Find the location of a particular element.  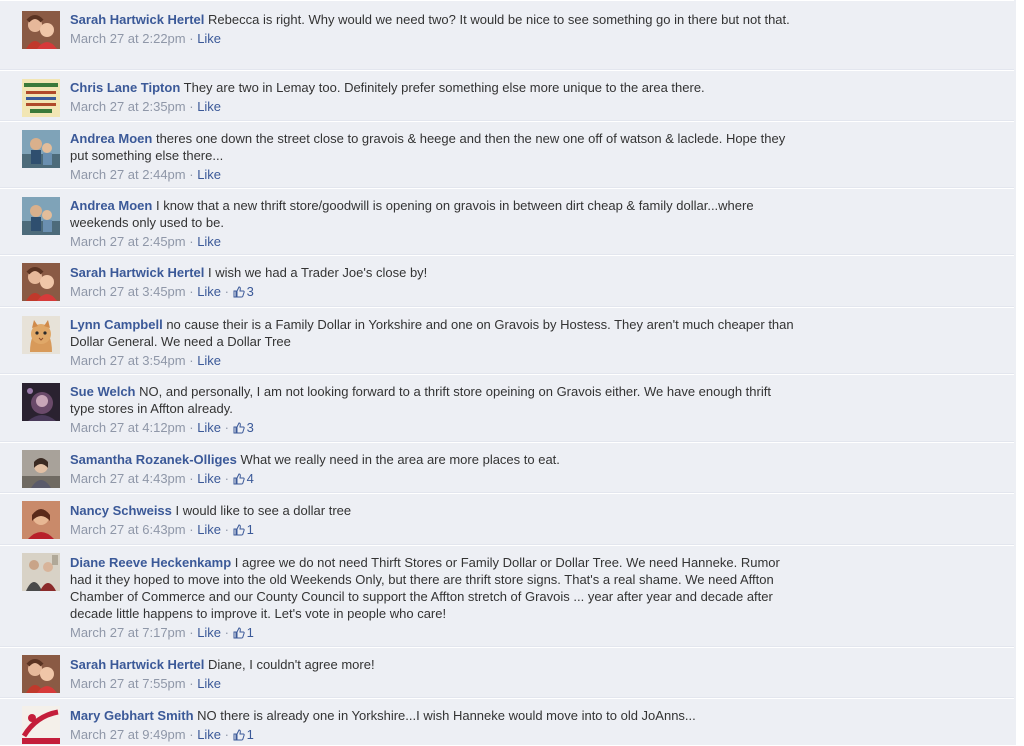

samantha-avatar is located at coordinates (41, 469).